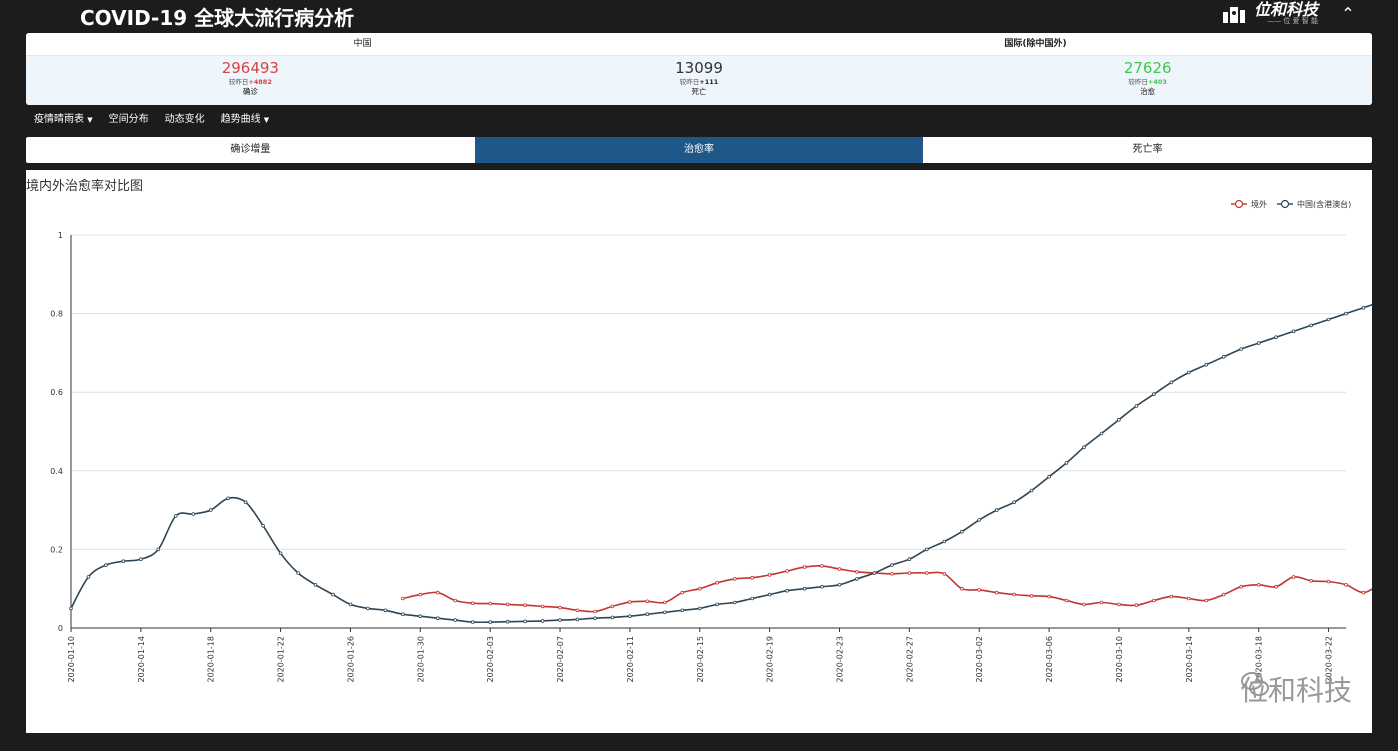 This screenshot has height=751, width=1398. What do you see at coordinates (56, 549) in the screenshot?
I see `y-tick-label: 0.2` at bounding box center [56, 549].